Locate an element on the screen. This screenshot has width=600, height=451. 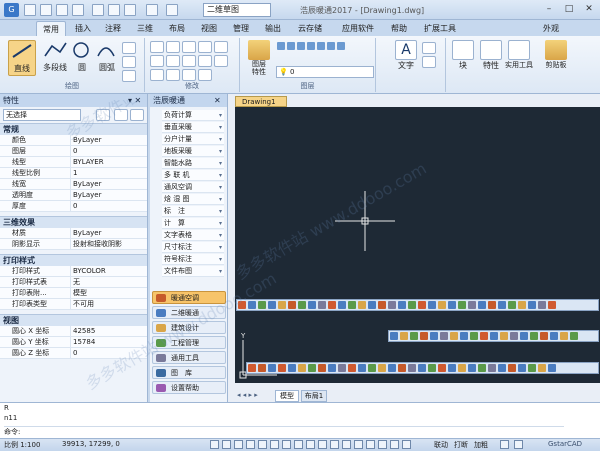
layout-nav-arrows-icon: ◂ ◂ ▸ ▸ is located at coordinates (247, 395).